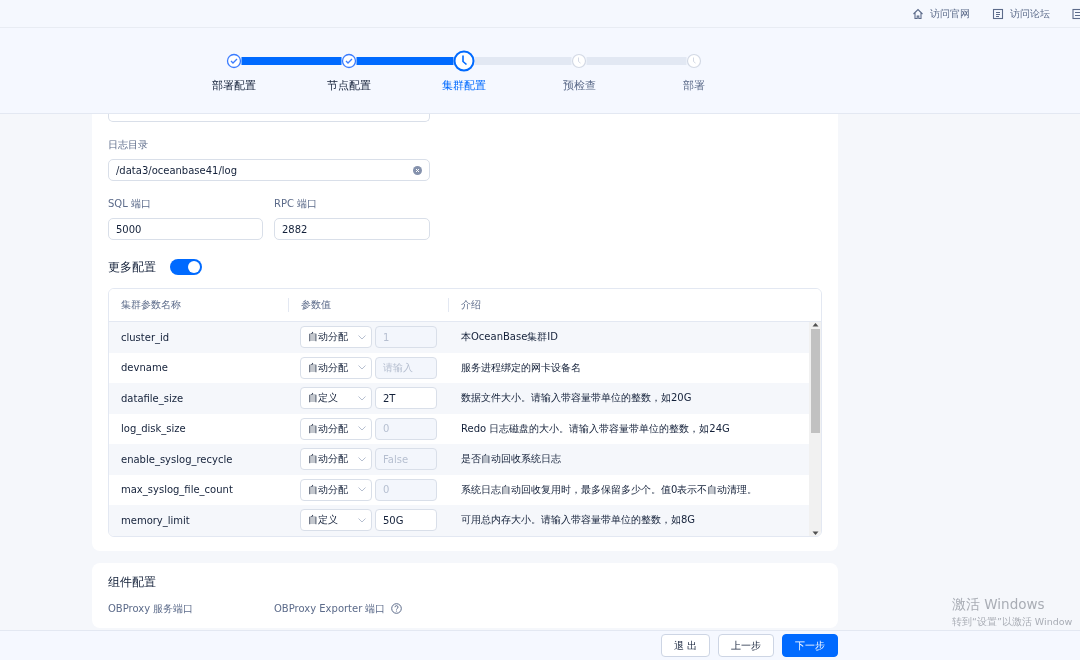  Describe the element at coordinates (186, 267) in the screenshot. I see `toggle-switch` at that location.